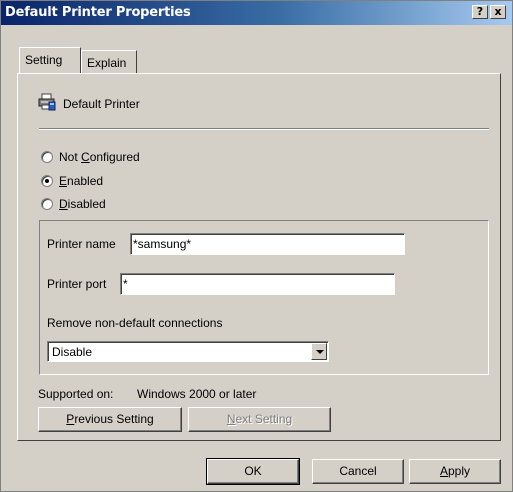 Image resolution: width=513 pixels, height=492 pixels. I want to click on tab-explain: Explain, so click(109, 62).